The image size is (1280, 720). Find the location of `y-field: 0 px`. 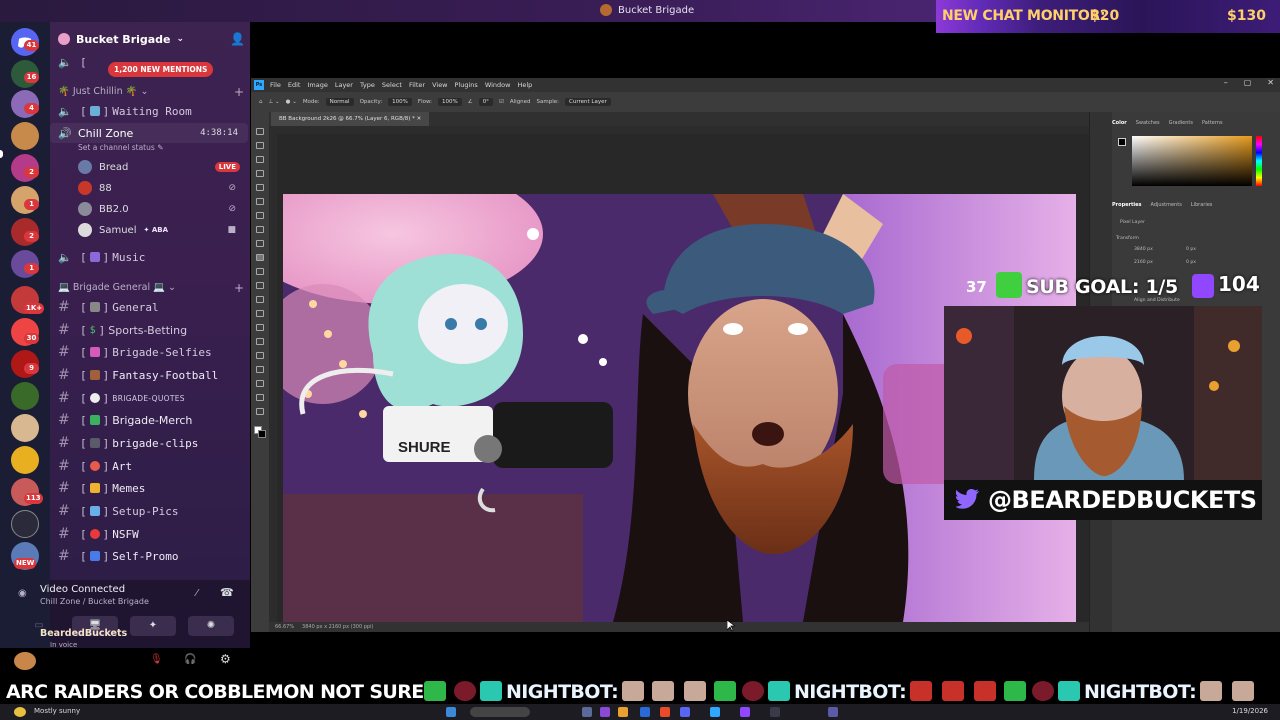

y-field: 0 px is located at coordinates (1191, 262).